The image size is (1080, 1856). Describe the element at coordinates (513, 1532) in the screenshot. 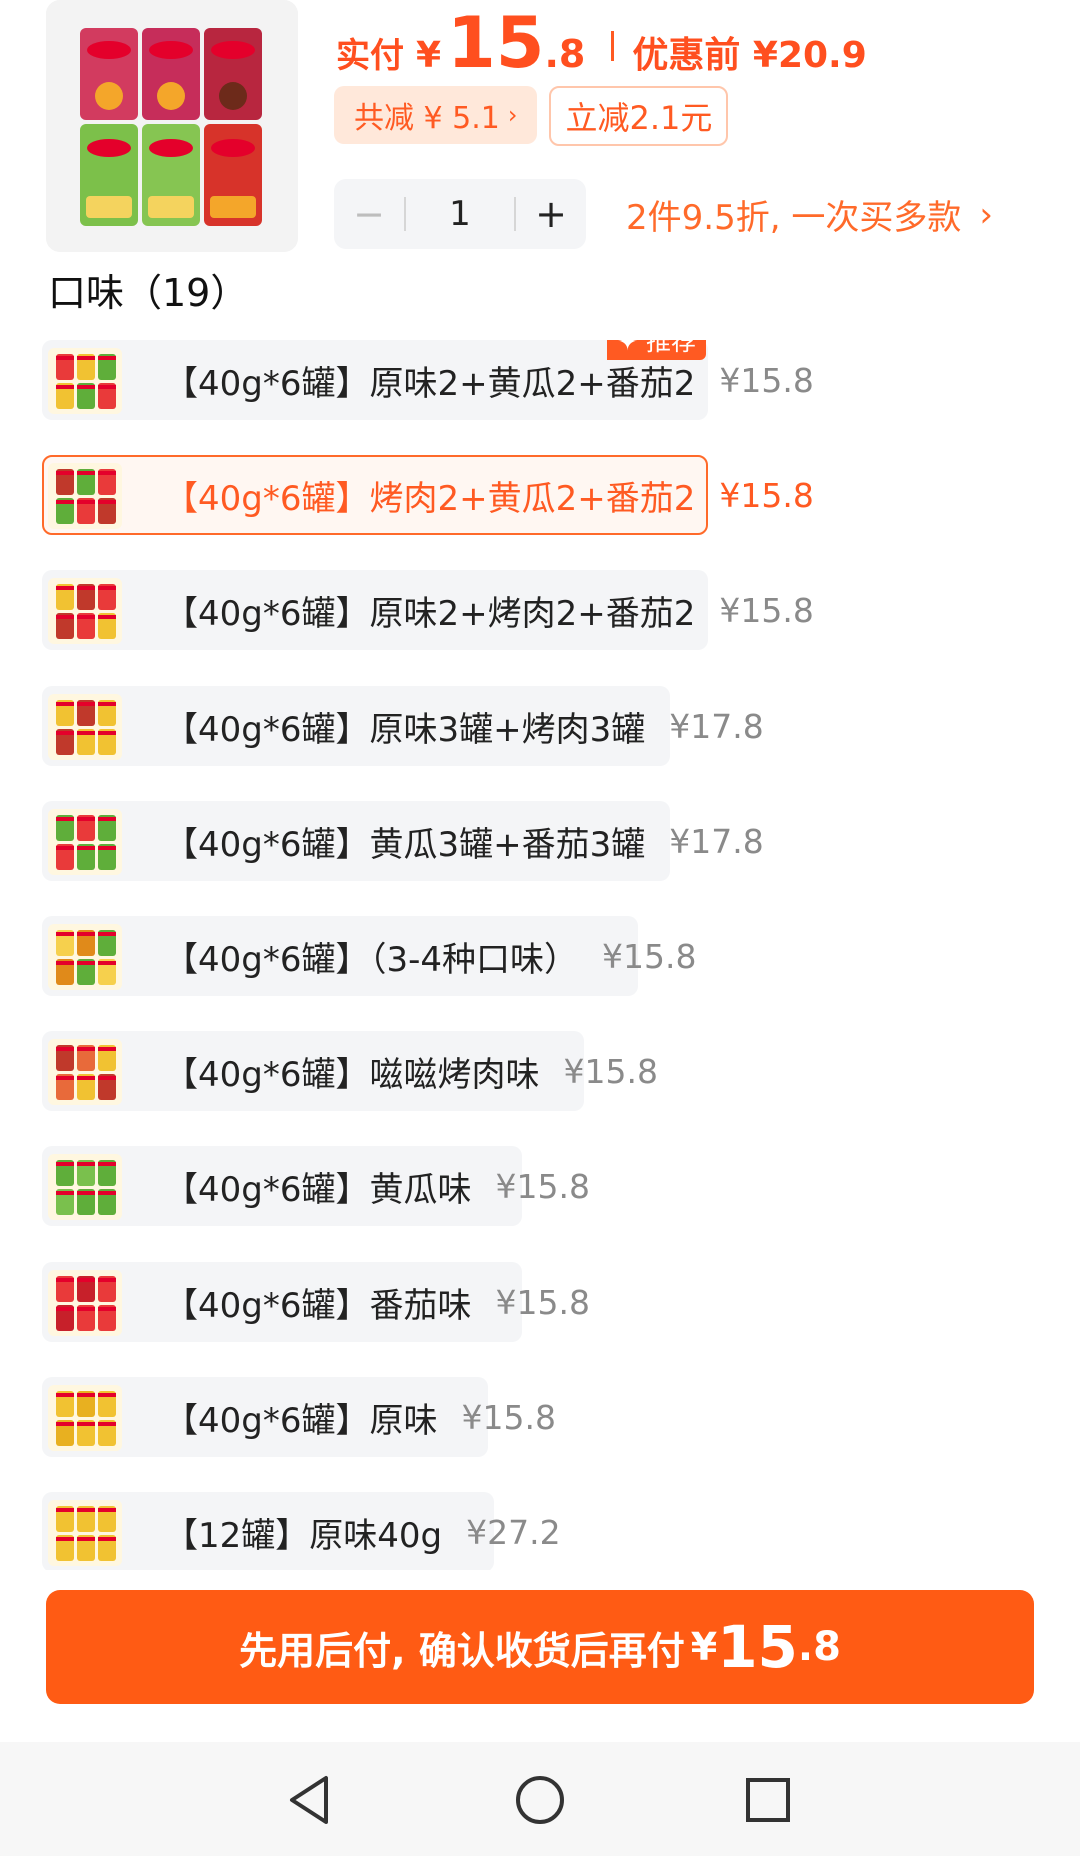

I see `flavor-option-price: ¥27.2` at that location.